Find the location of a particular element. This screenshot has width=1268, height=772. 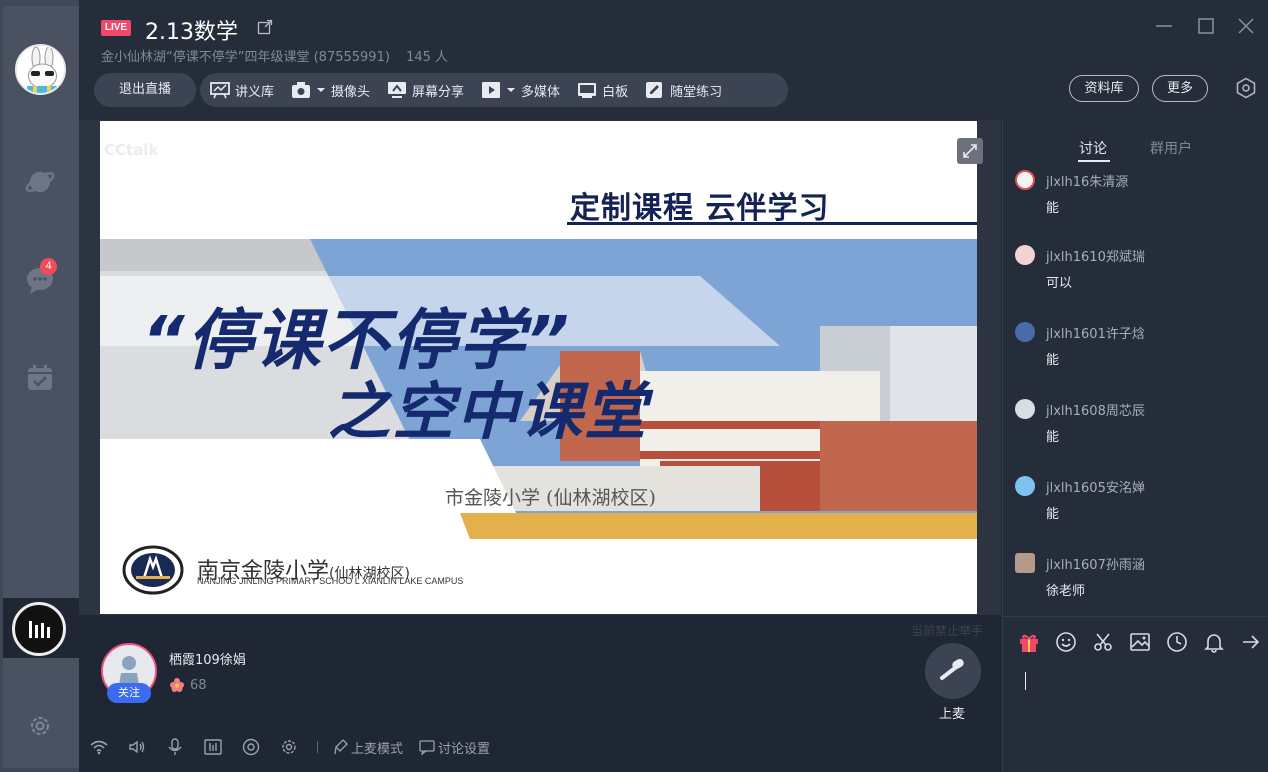

tab-discussion: 讨论 is located at coordinates (1093, 148).